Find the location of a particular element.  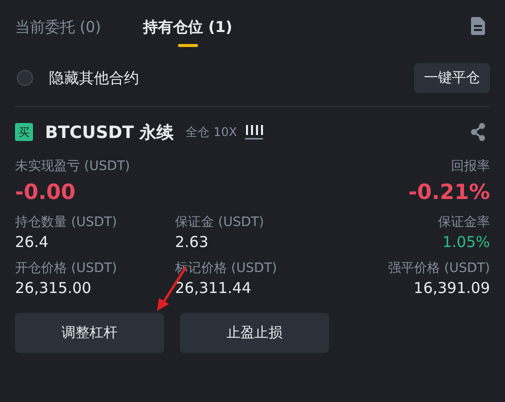

stat-value: 16,391.09 is located at coordinates (452, 288).